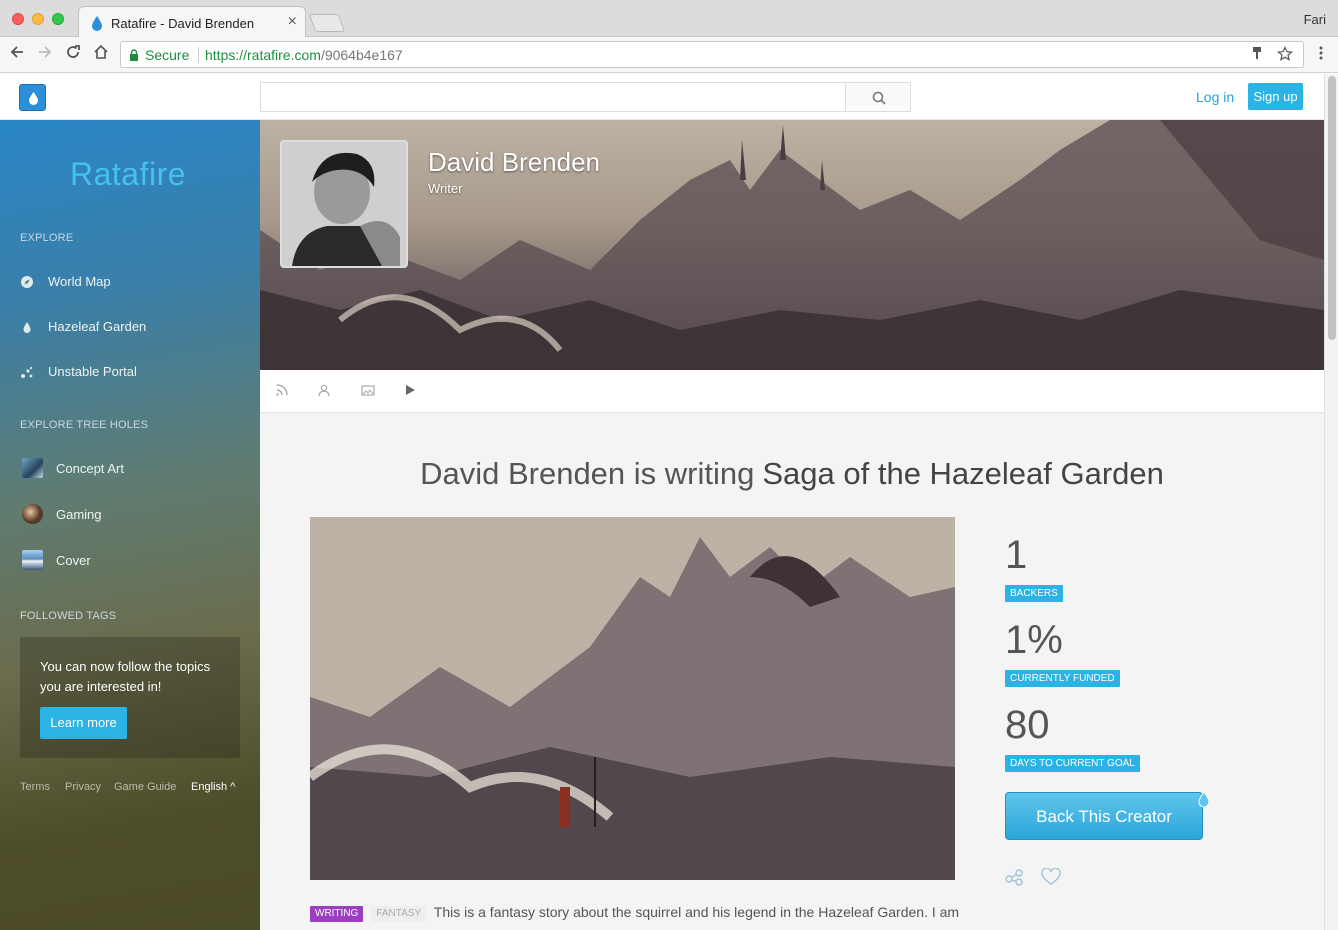 The width and height of the screenshot is (1338, 930). I want to click on search-button, so click(878, 97).